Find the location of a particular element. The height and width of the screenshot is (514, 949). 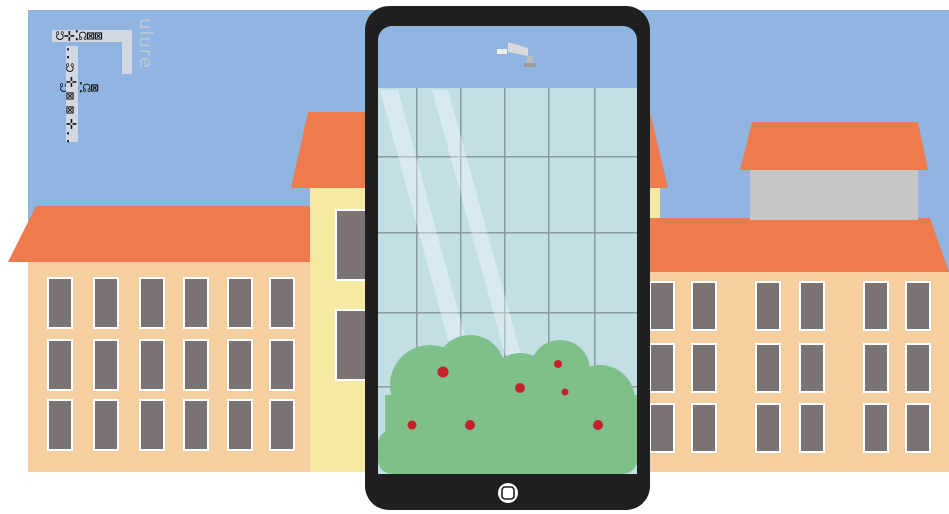

home-button-icon is located at coordinates (508, 493).